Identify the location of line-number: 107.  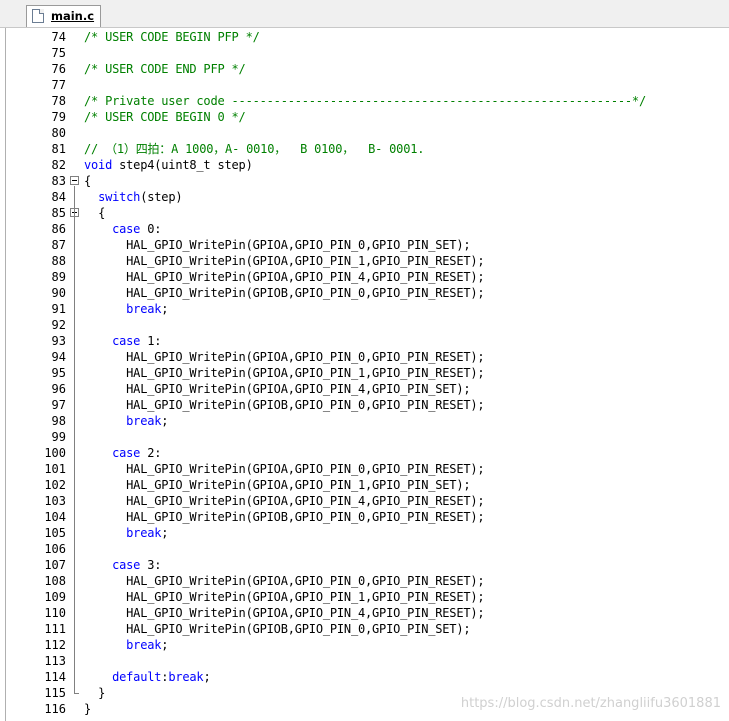
(55, 565).